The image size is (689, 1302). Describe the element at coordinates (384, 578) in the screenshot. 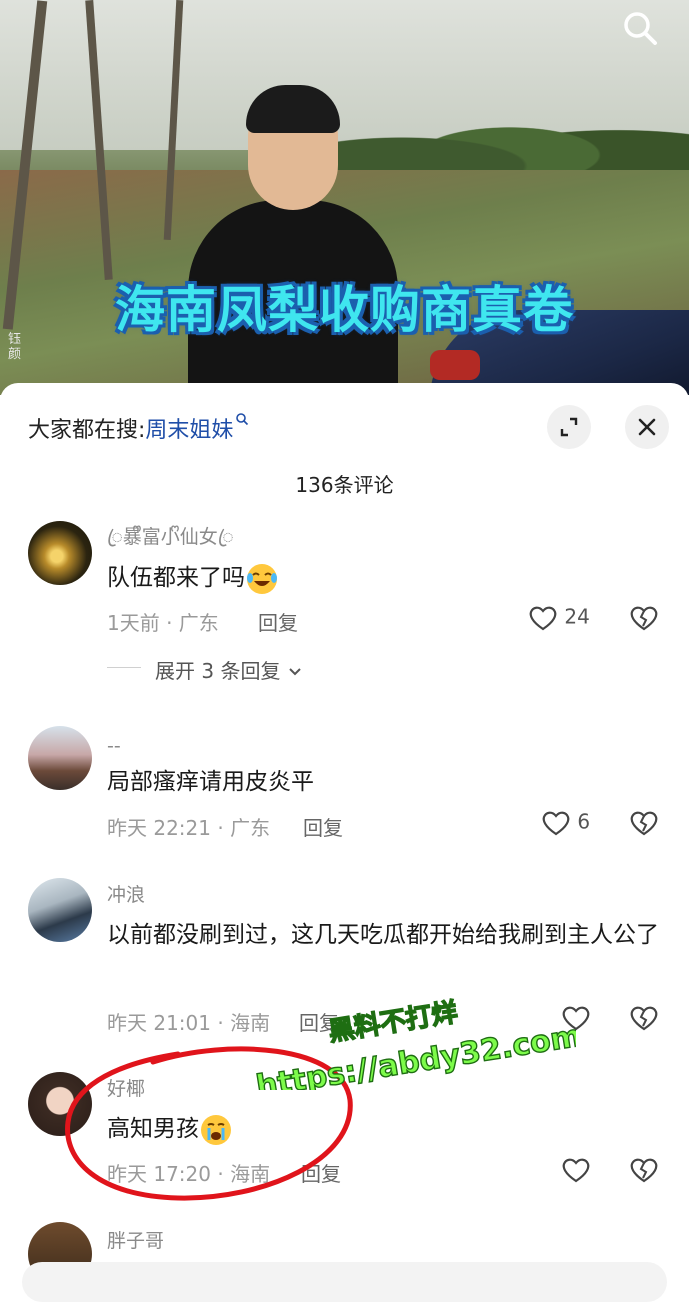

I see `comment-text: 队伍都来了吗` at that location.